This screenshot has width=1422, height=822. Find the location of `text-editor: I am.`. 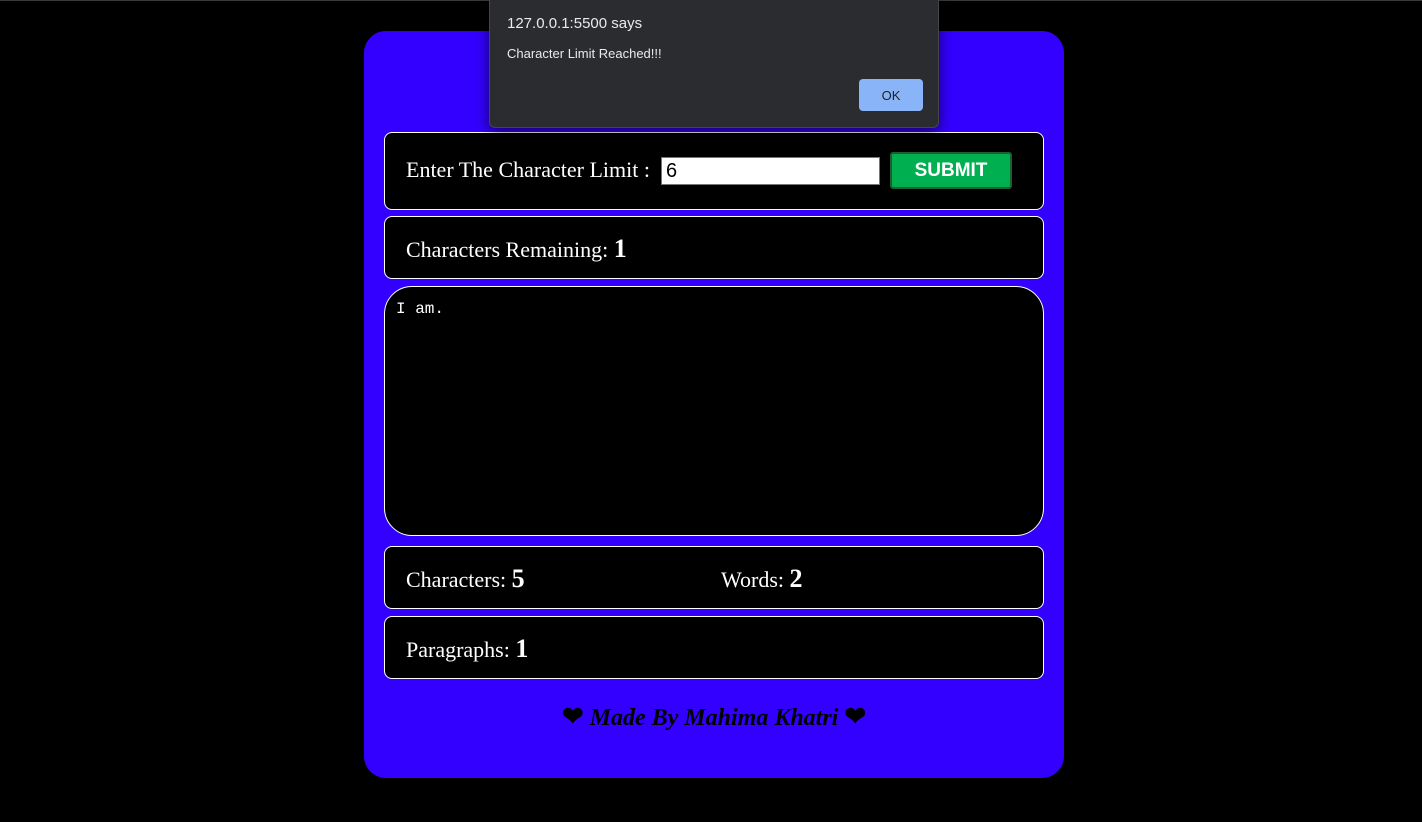

text-editor: I am. is located at coordinates (714, 411).